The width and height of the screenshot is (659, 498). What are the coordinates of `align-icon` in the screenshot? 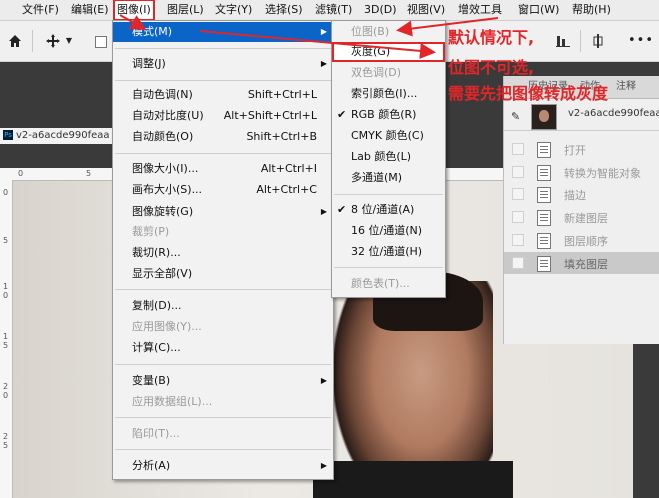 It's located at (563, 41).